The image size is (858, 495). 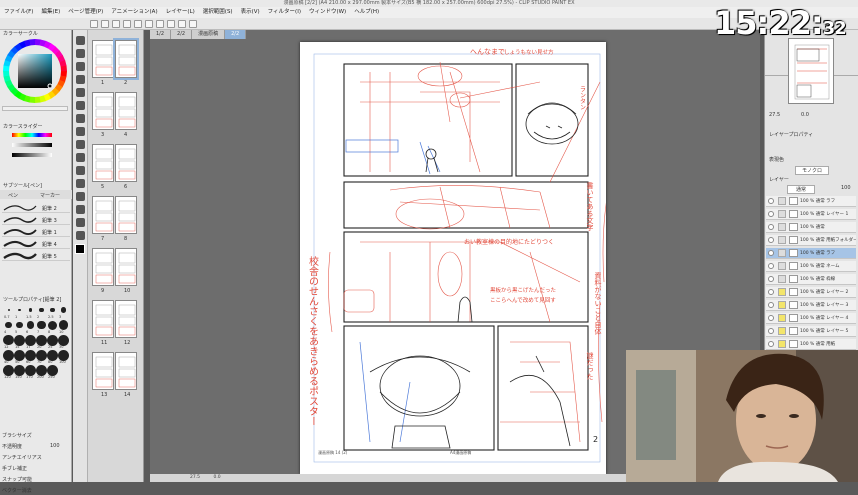 I want to click on layer-opacity: 100, so click(x=846, y=188).